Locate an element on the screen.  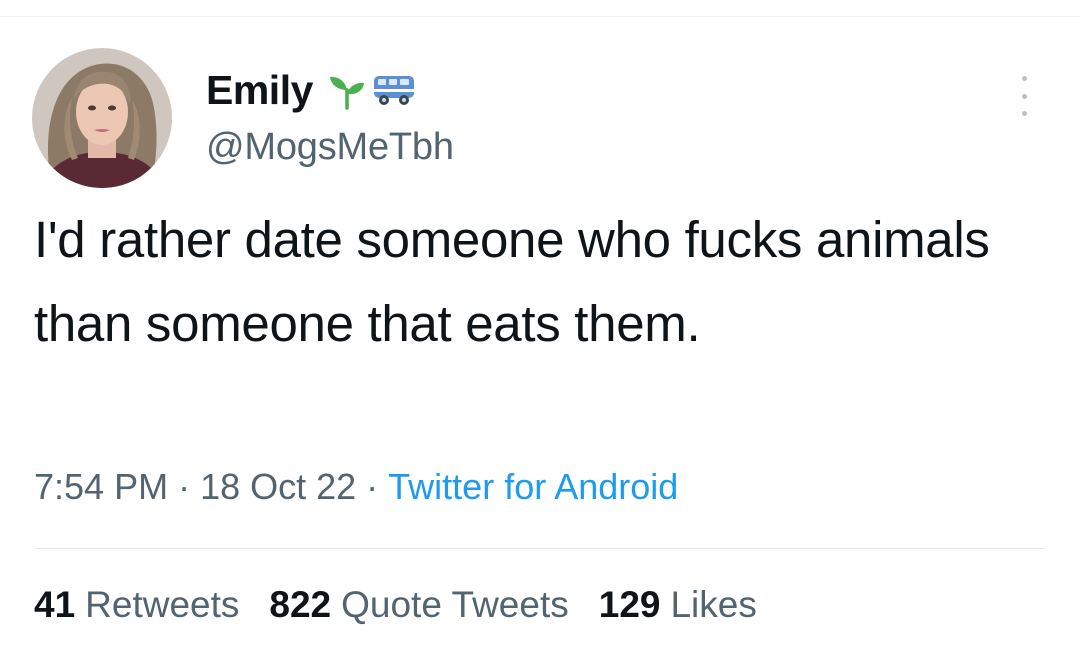
likes-label: Likes is located at coordinates (713, 604).